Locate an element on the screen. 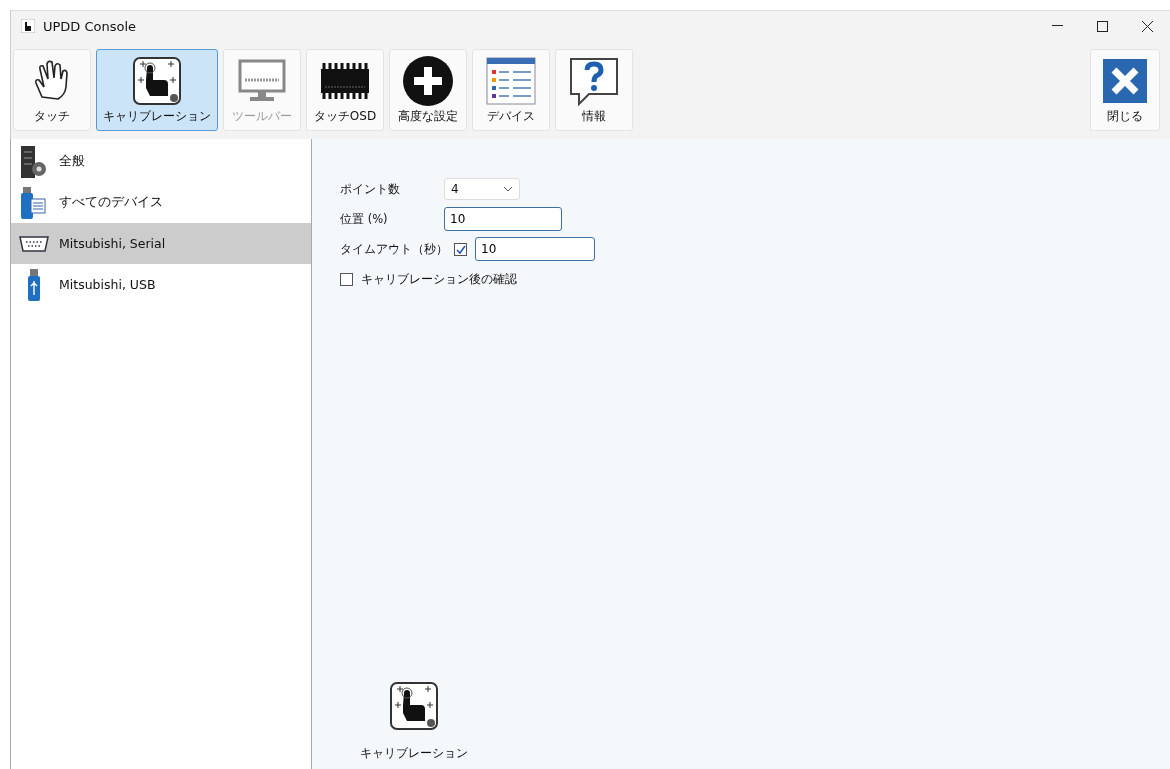  field-label: 位置 (%) is located at coordinates (364, 219).